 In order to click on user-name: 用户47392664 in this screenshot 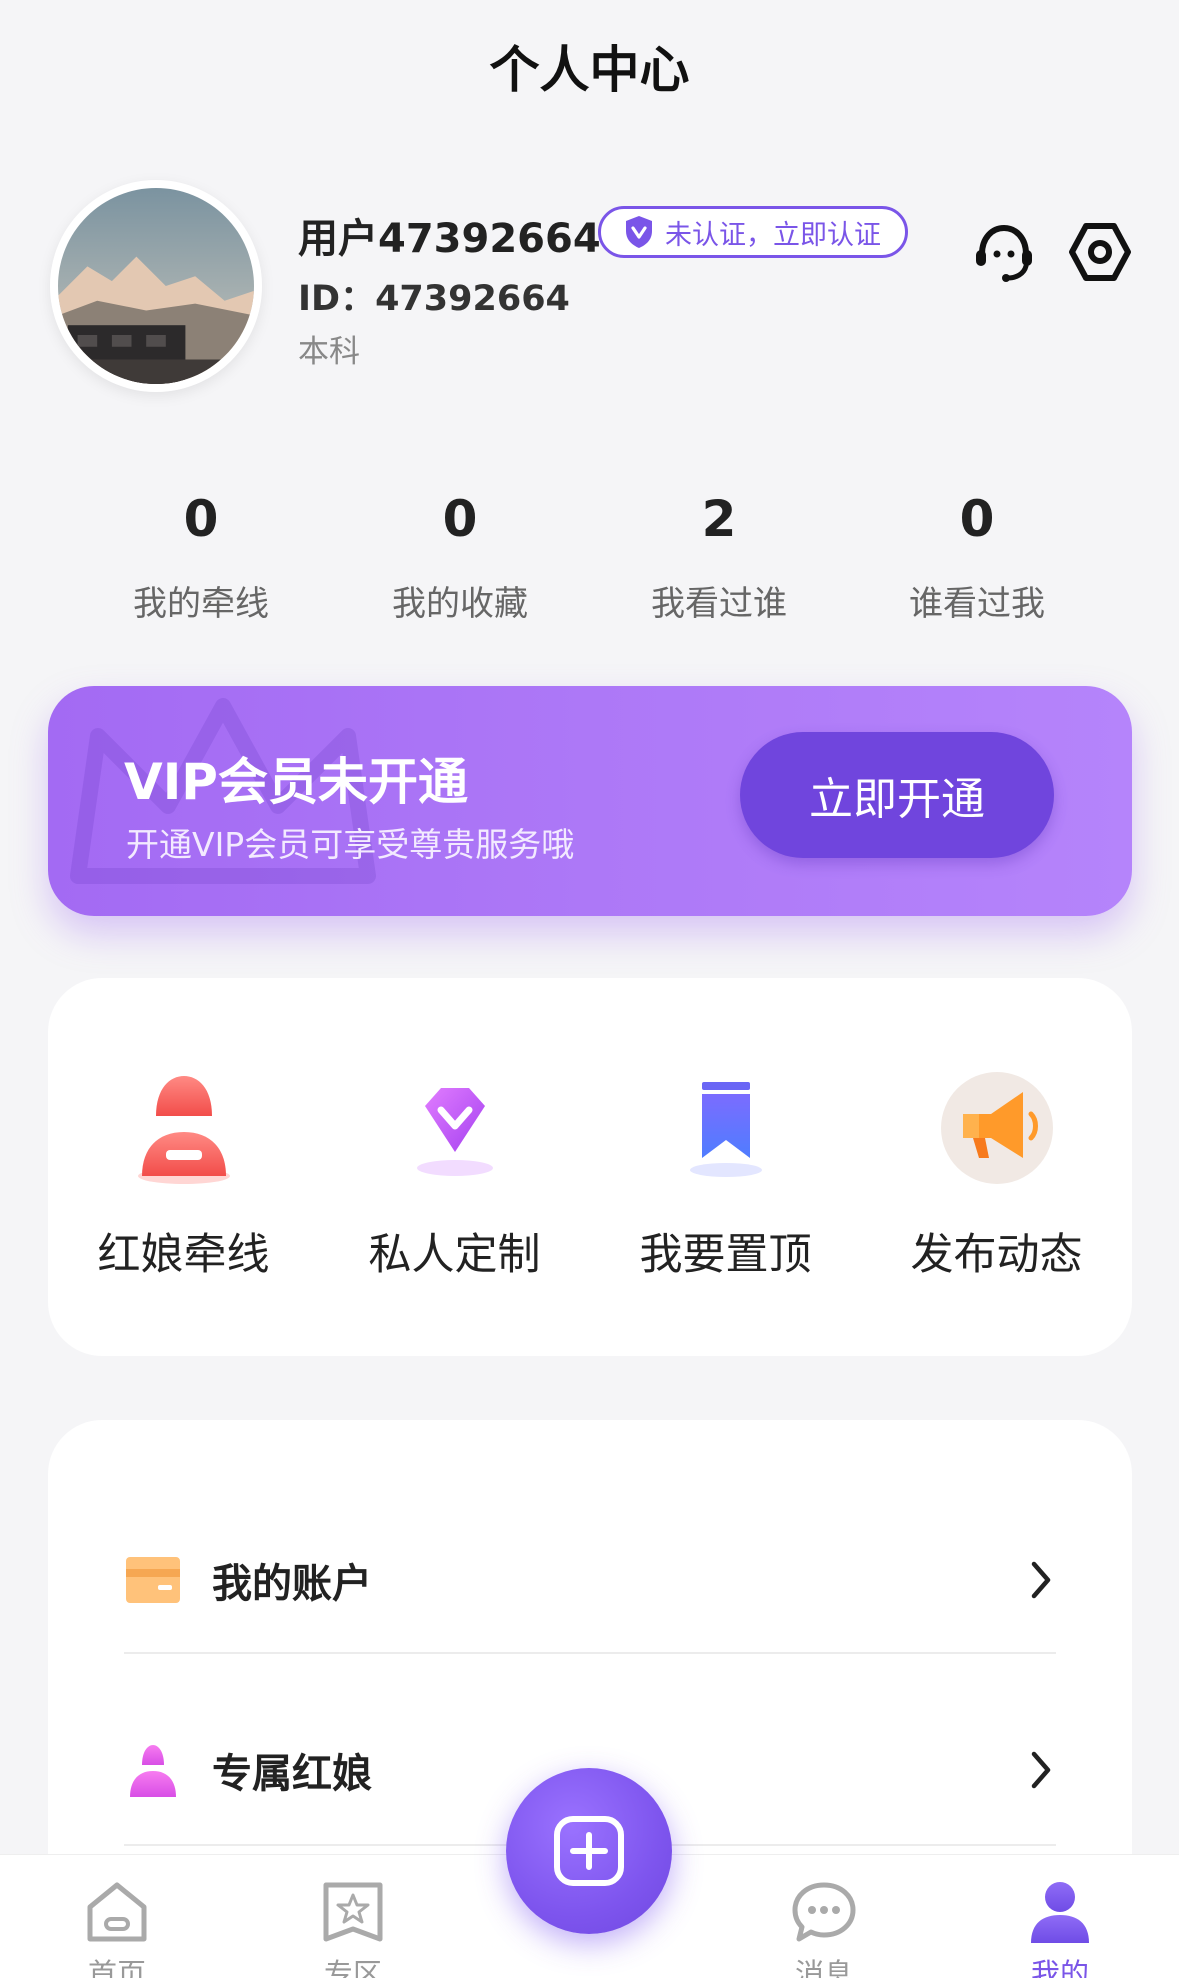, I will do `click(449, 239)`.